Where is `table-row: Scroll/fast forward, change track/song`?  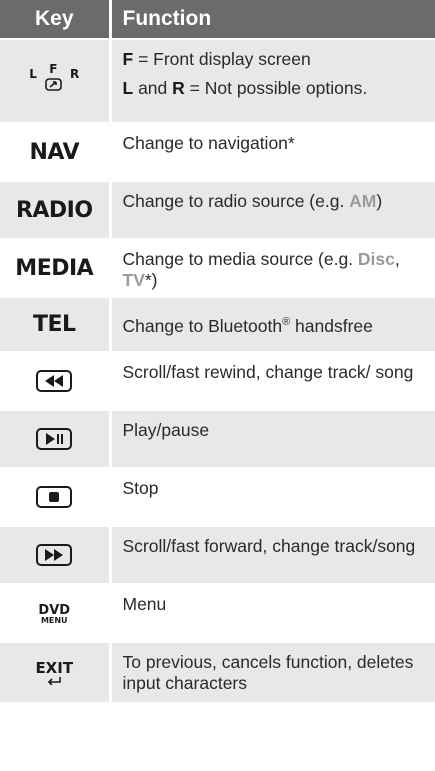 table-row: Scroll/fast forward, change track/song is located at coordinates (217, 554).